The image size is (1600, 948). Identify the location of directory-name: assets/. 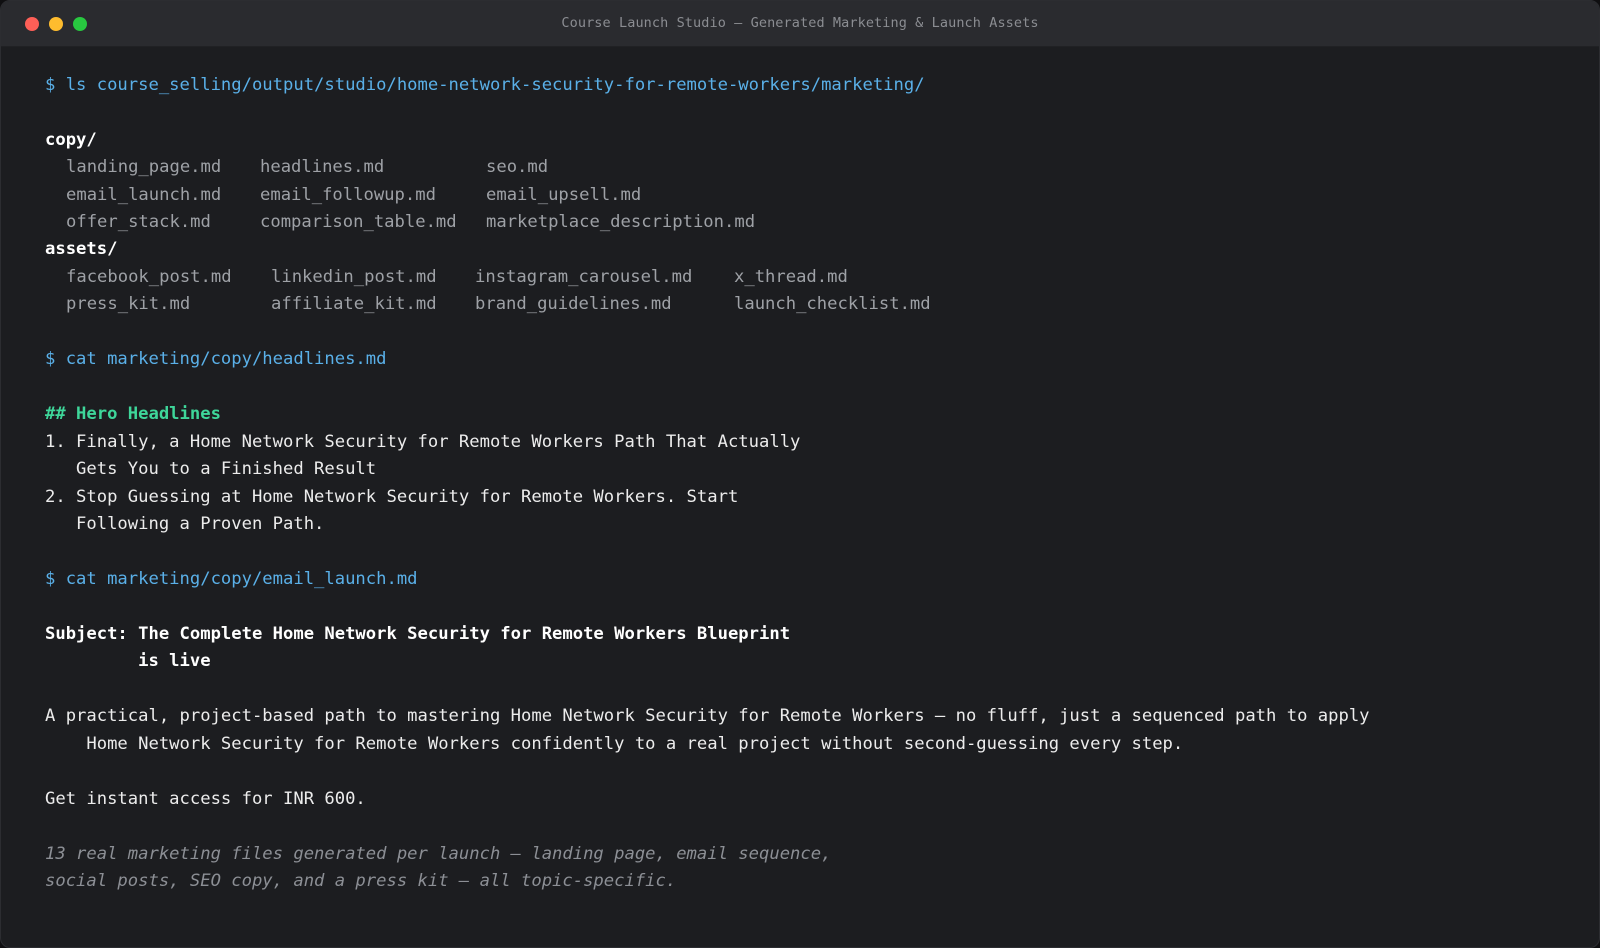
(81, 249).